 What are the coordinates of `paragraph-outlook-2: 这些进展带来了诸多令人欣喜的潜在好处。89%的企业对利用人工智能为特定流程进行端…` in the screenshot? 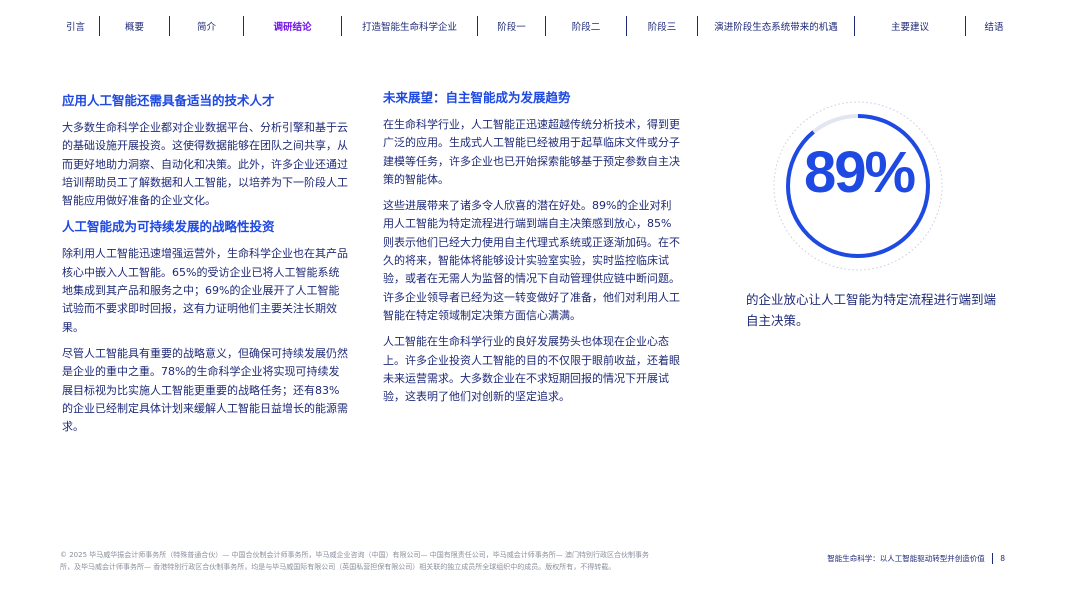 It's located at (531, 260).